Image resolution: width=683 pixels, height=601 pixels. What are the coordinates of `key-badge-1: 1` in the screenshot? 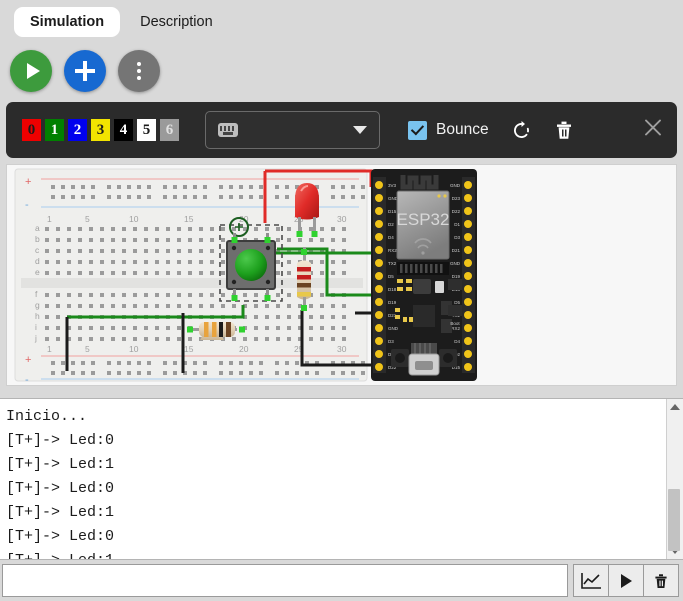 It's located at (54, 130).